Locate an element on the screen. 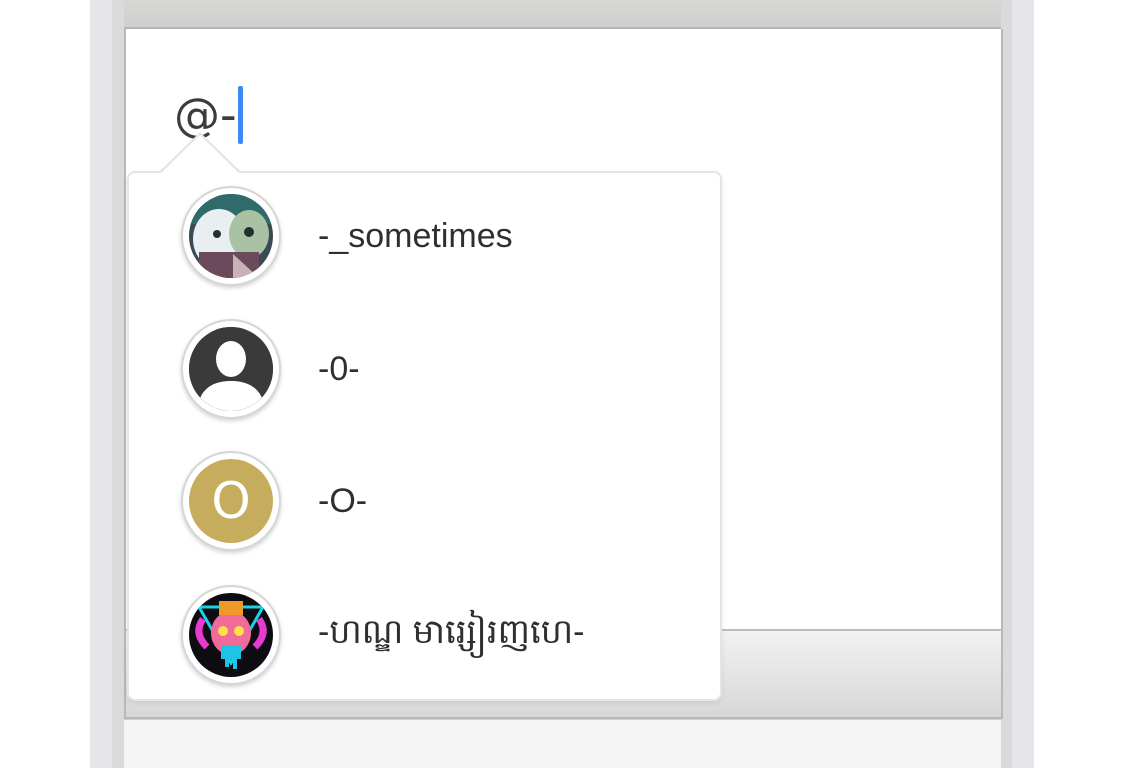 The image size is (1125, 768). avatar: O is located at coordinates (231, 501).